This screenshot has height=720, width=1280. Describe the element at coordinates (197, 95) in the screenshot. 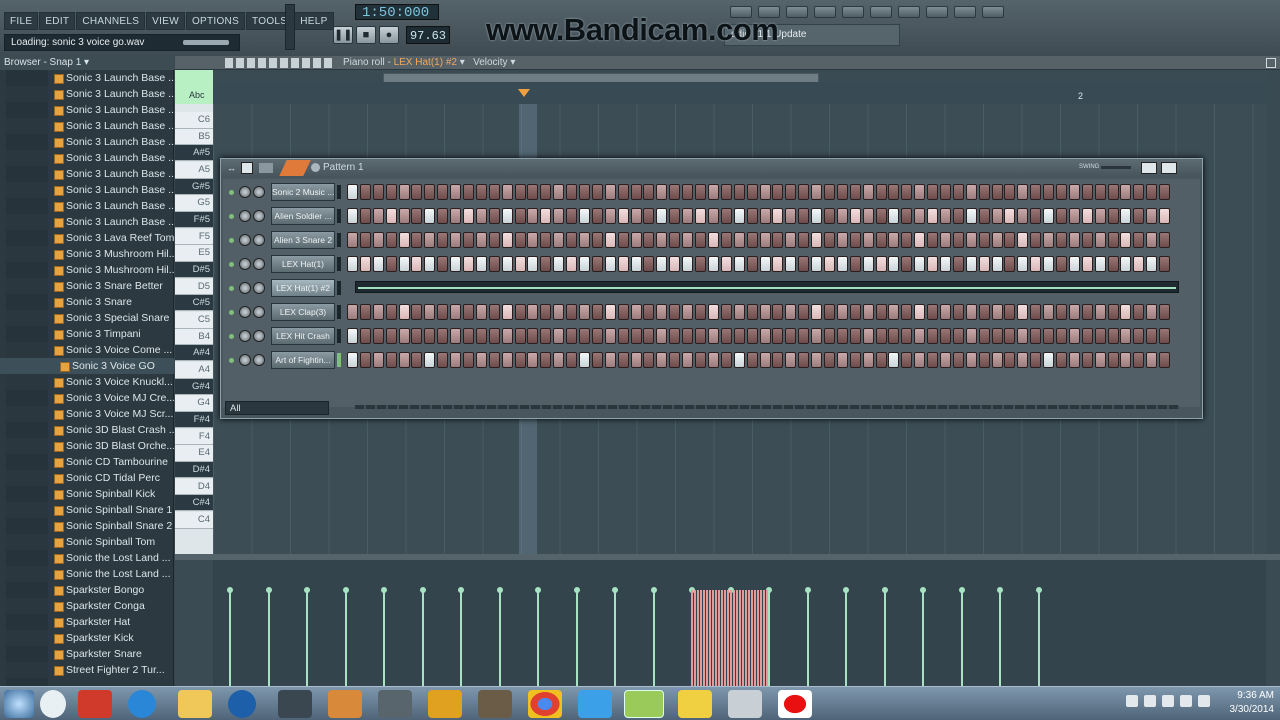

I see `abc-label: Abc` at that location.